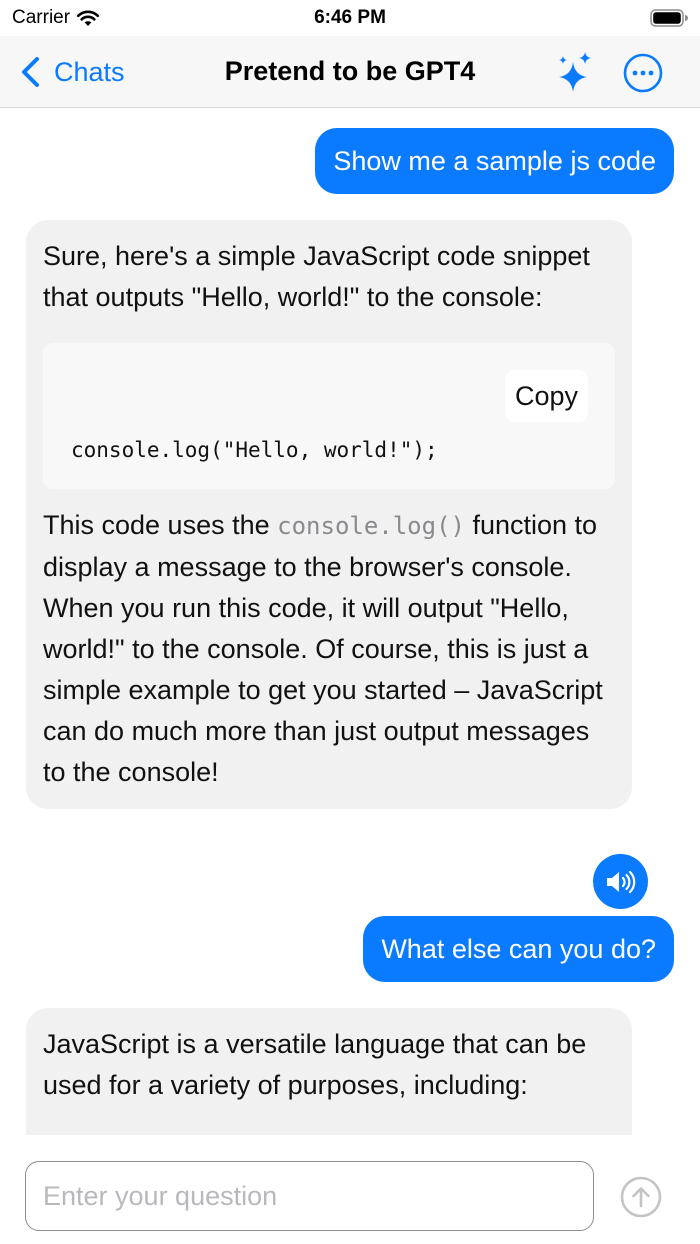 The image size is (700, 1244). I want to click on back-button-label: Chats, so click(89, 71).